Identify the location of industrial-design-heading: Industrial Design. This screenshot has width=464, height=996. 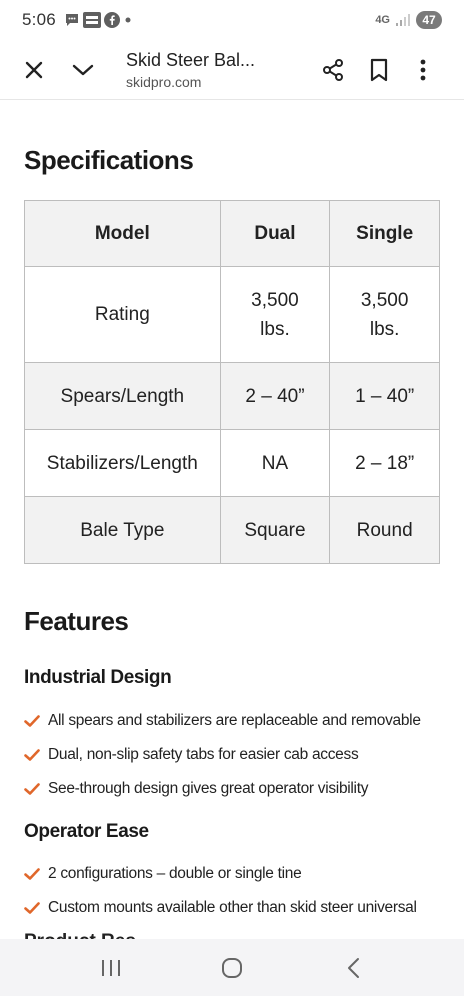
(98, 677).